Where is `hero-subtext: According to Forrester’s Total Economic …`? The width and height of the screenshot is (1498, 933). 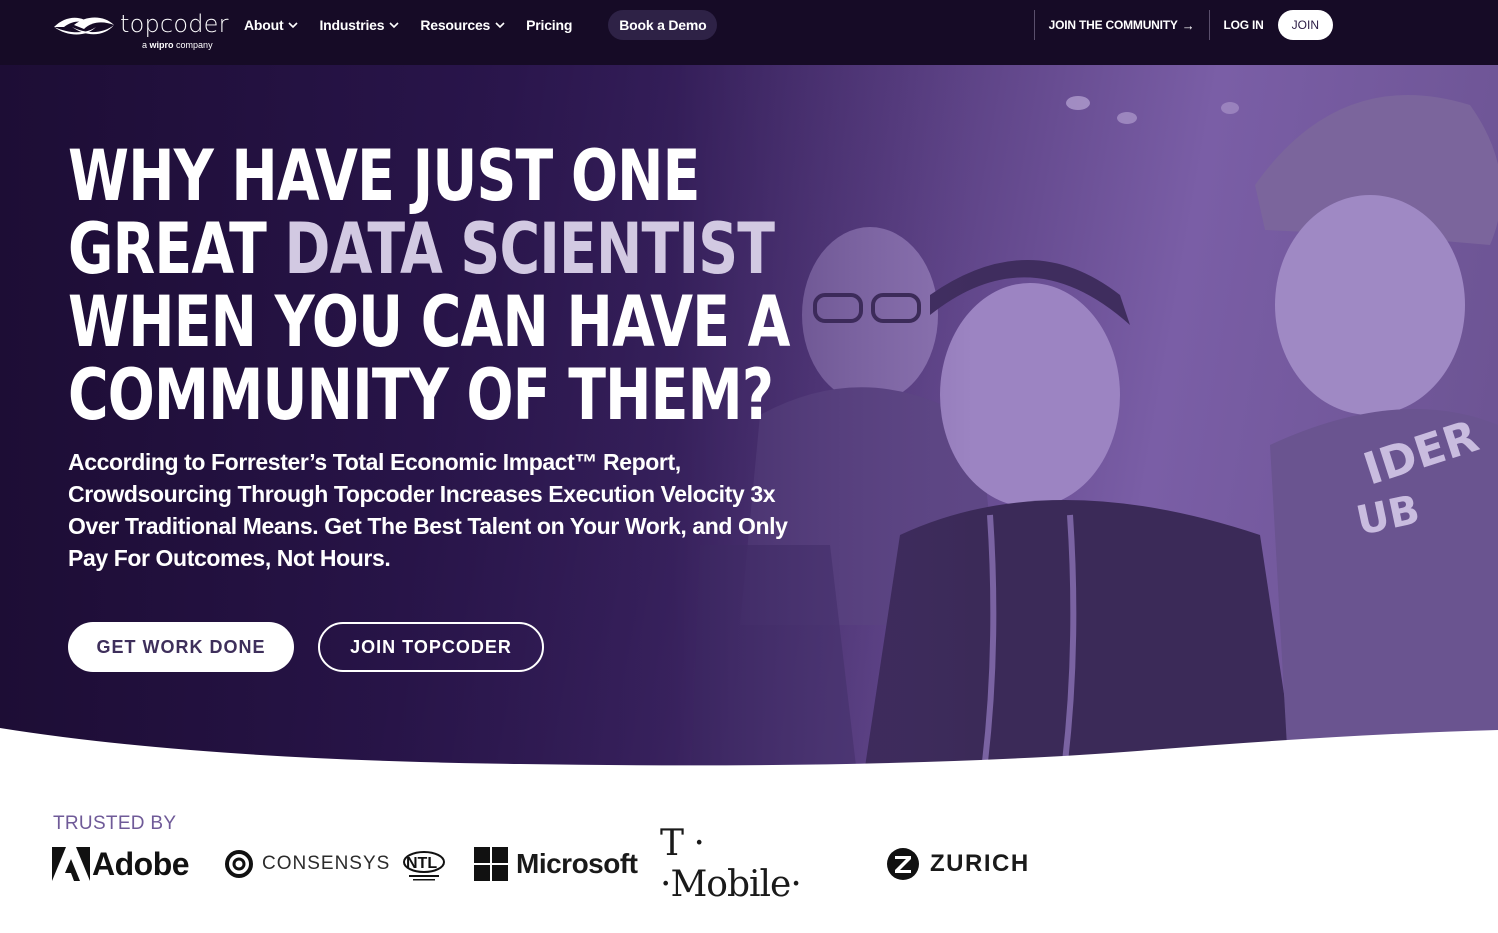
hero-subtext: According to Forrester’s Total Economic … is located at coordinates (428, 510).